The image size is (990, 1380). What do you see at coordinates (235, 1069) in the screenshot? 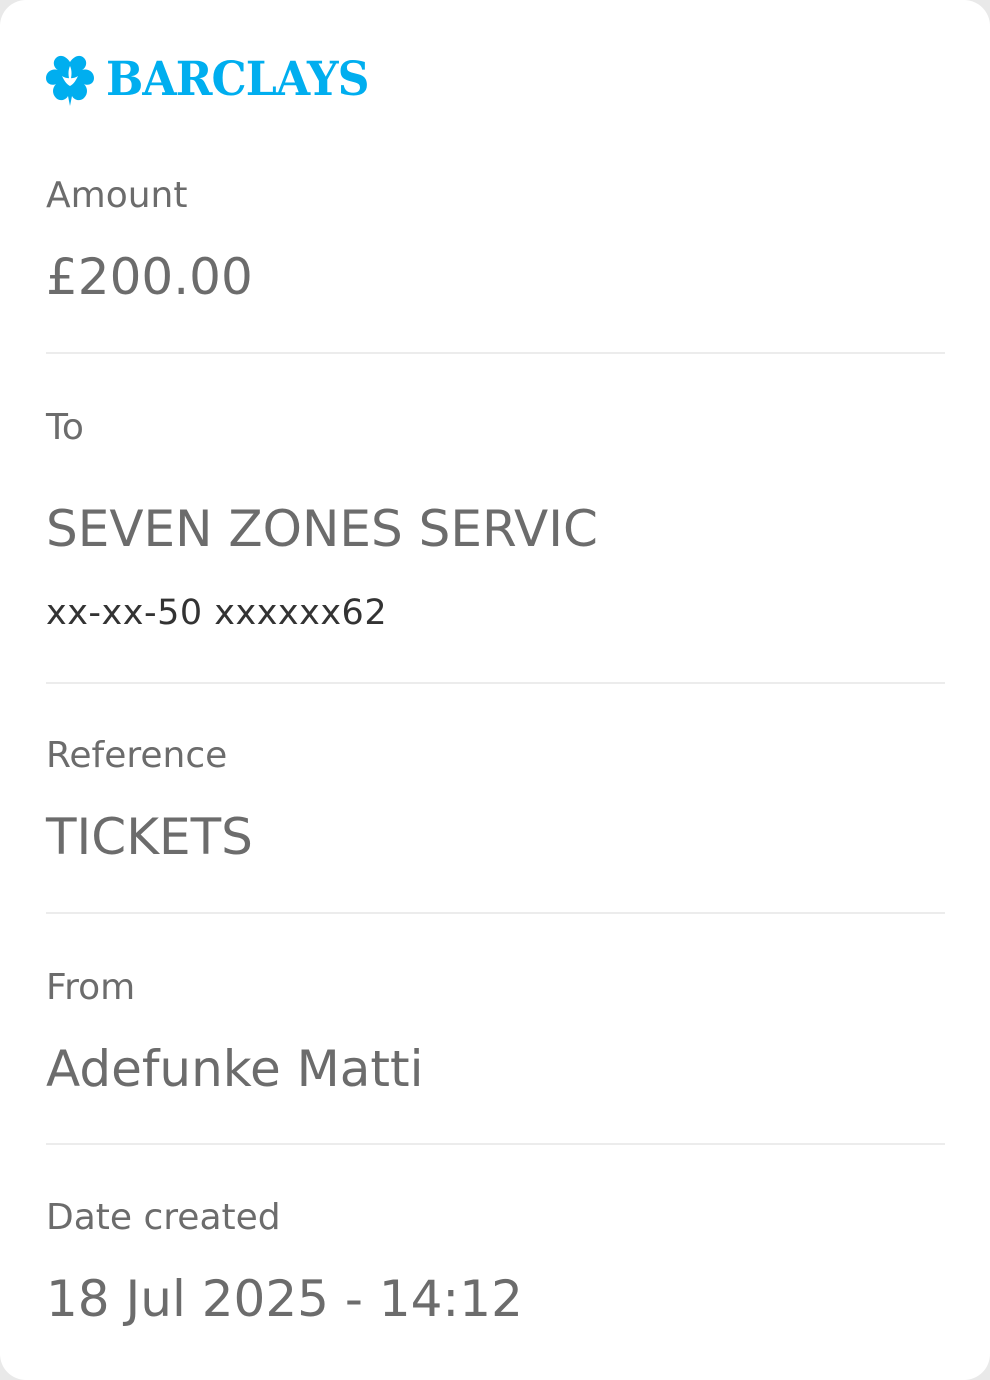
I see `from-value: Adefunke Matti` at bounding box center [235, 1069].